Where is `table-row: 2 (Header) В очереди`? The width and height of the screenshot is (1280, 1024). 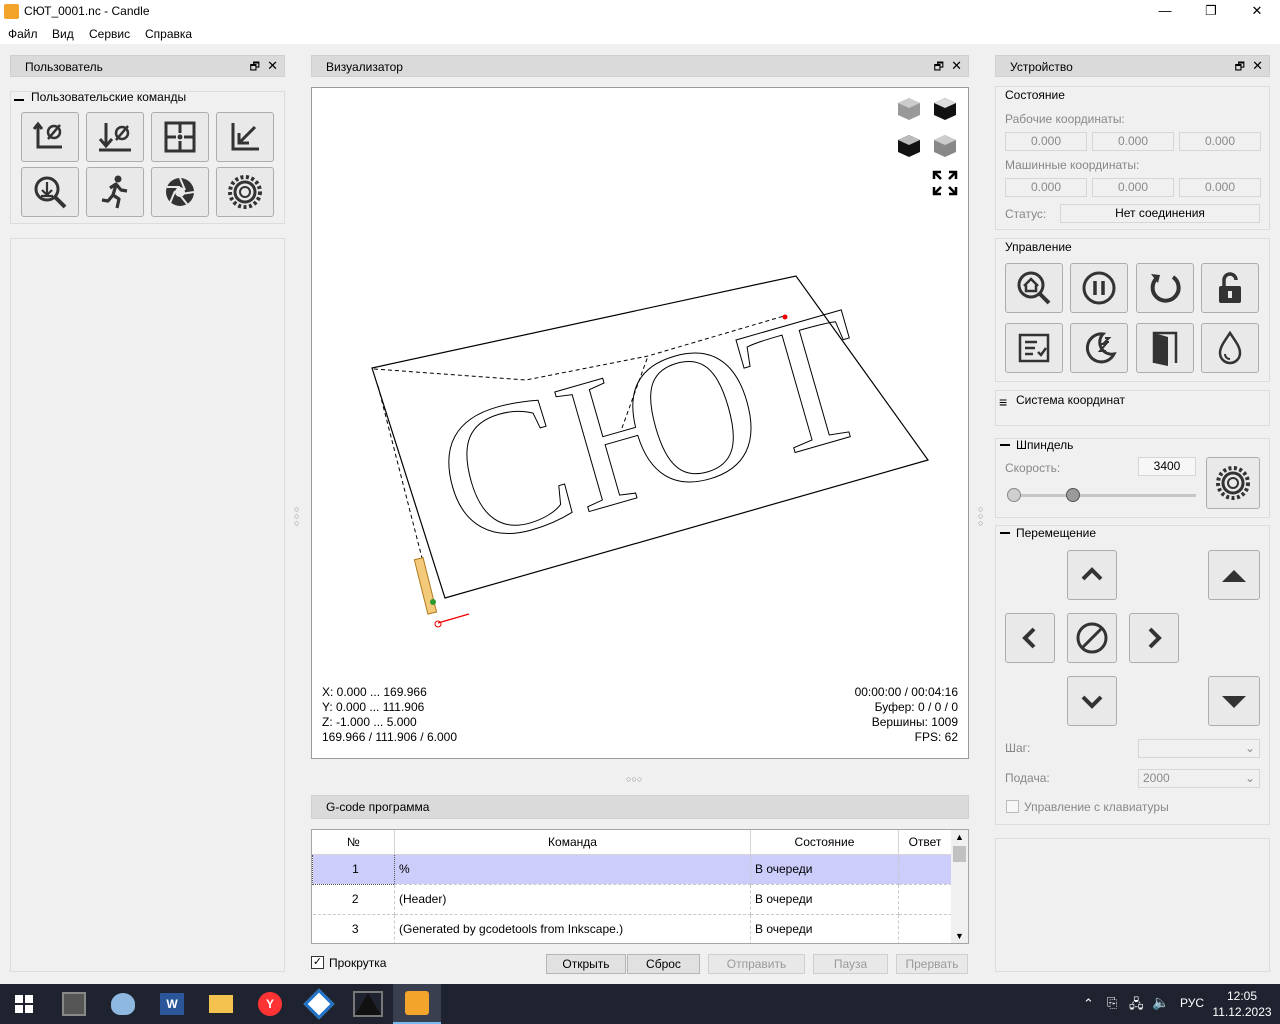 table-row: 2 (Header) В очереди is located at coordinates (632, 899).